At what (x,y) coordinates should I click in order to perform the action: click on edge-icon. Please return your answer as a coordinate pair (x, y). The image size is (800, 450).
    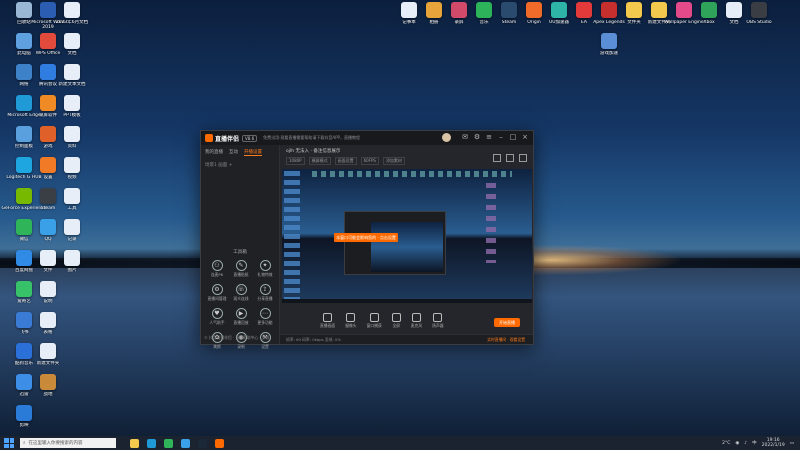
    Looking at the image, I should click on (151, 443).